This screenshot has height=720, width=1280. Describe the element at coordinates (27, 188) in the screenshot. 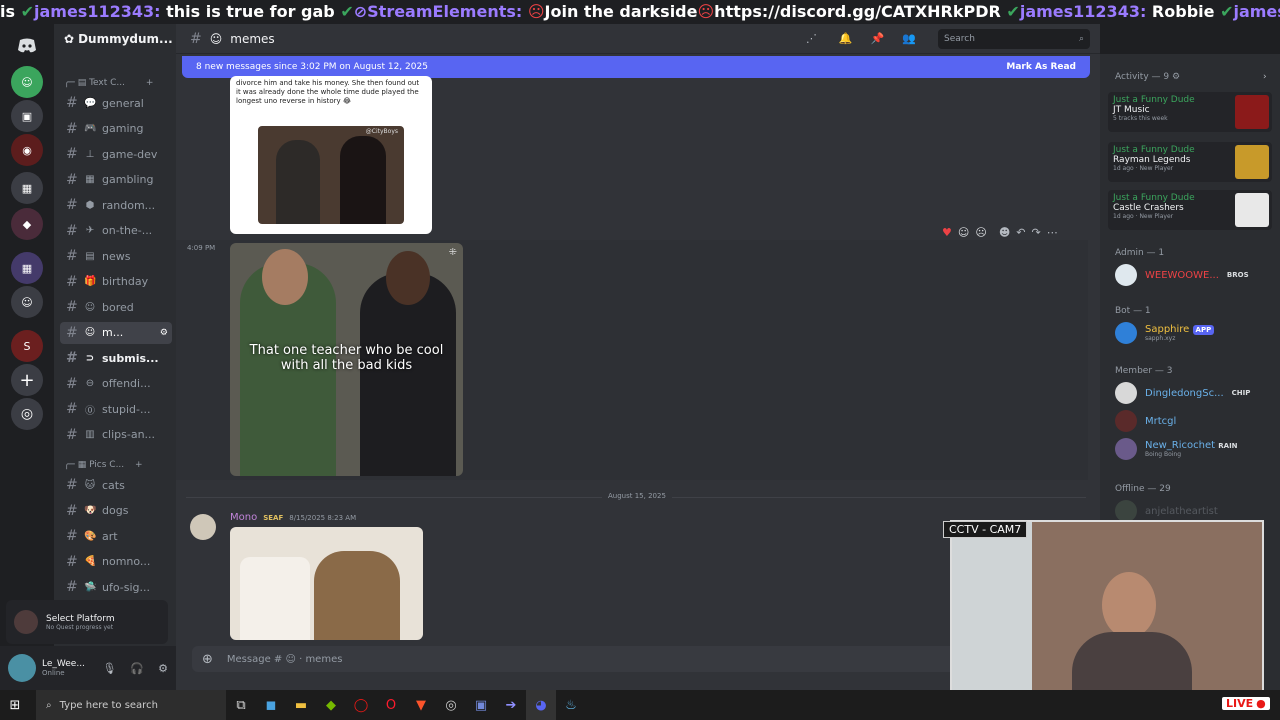

I see `server-icon: ▦` at that location.